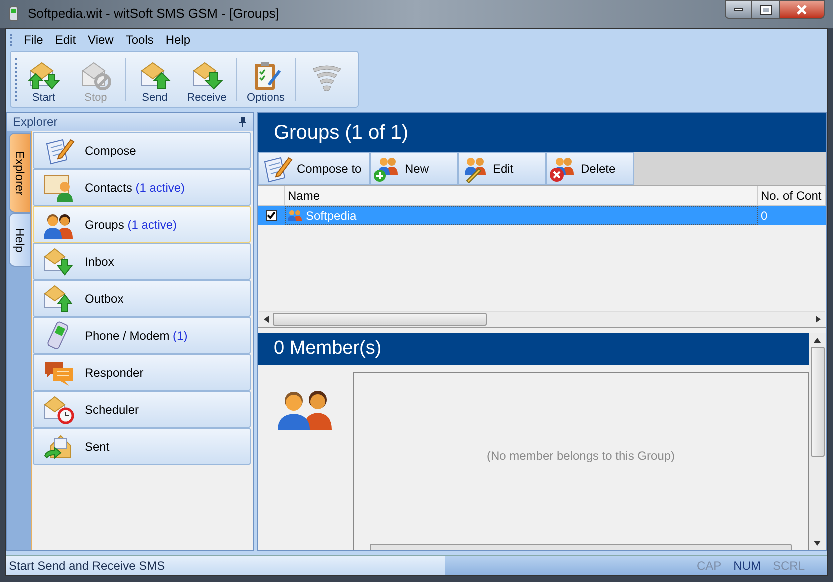 This screenshot has height=582, width=833. I want to click on status-indicator: CAP, so click(709, 566).